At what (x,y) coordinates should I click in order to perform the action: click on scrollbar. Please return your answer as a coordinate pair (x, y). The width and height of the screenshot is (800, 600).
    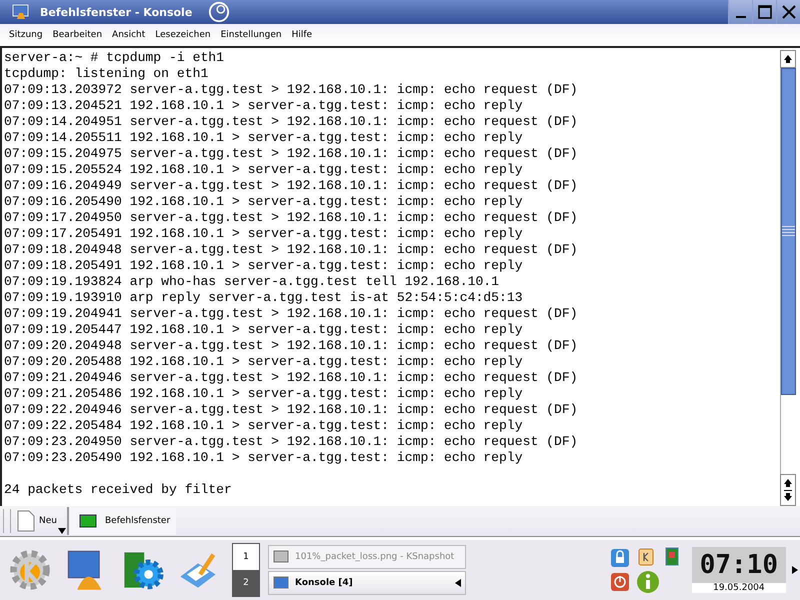
    Looking at the image, I should click on (788, 278).